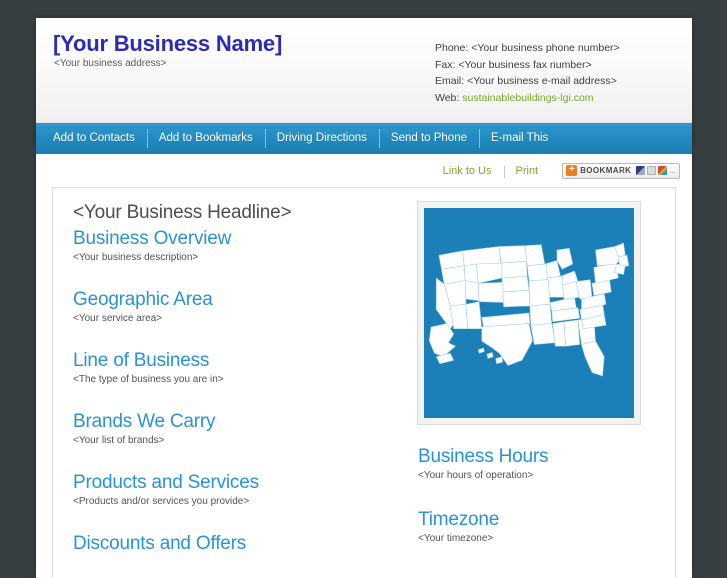  I want to click on business-name: [Your Business Name], so click(168, 43).